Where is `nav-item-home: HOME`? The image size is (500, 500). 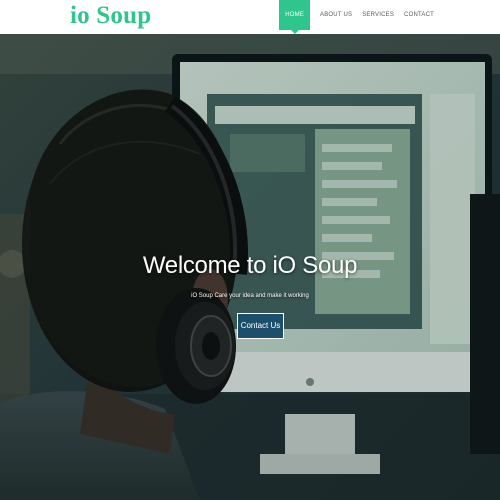 nav-item-home: HOME is located at coordinates (295, 17).